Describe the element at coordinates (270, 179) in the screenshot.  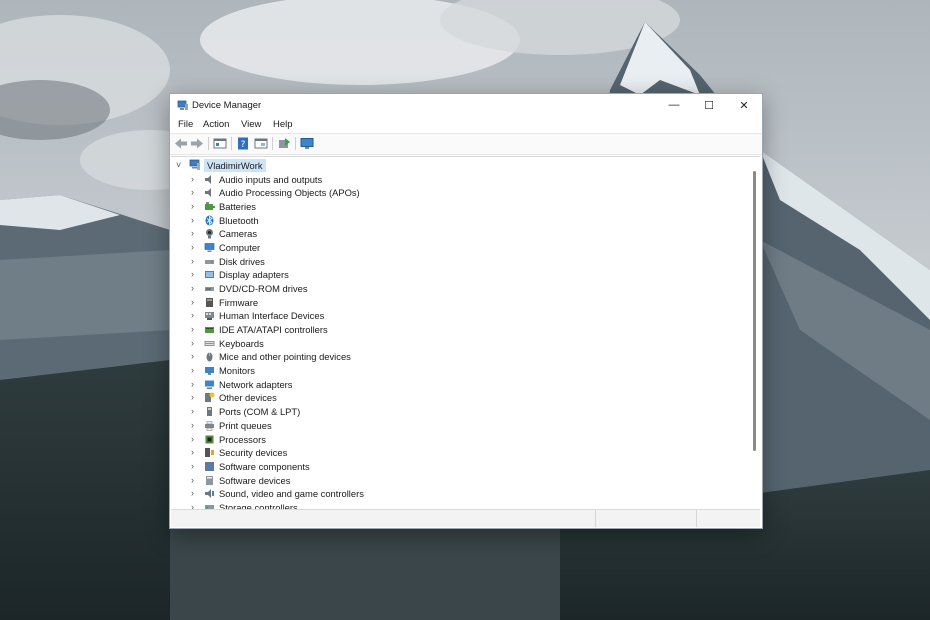
I see `tree-category-label: Audio inputs and outputs` at that location.